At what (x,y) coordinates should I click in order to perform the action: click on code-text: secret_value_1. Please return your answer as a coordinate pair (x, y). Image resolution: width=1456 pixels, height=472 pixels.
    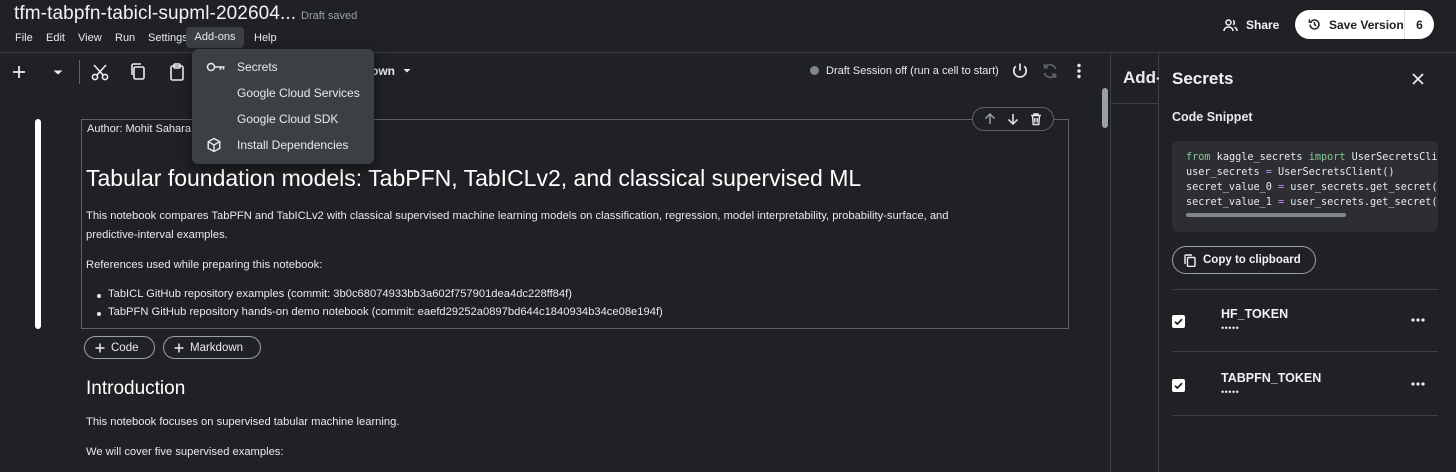
    Looking at the image, I should click on (1232, 202).